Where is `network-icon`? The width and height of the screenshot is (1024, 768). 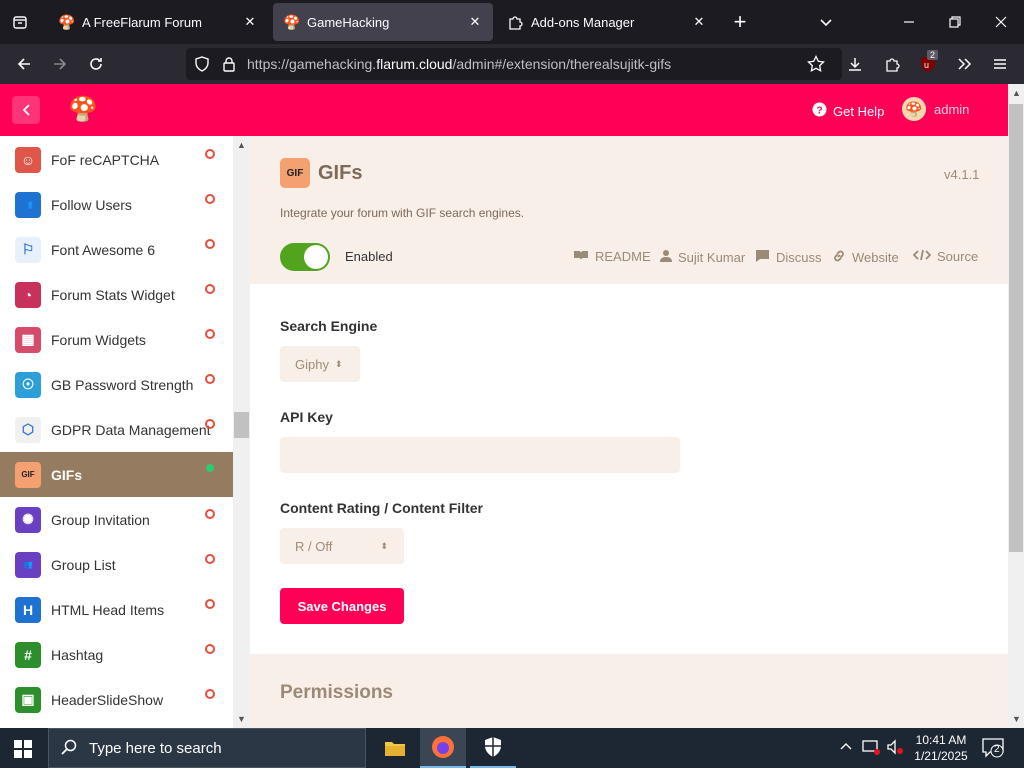 network-icon is located at coordinates (871, 748).